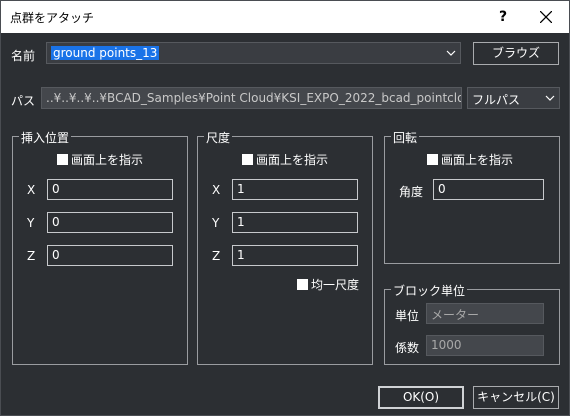  Describe the element at coordinates (516, 53) in the screenshot. I see `browse-button: ブラウズ` at that location.